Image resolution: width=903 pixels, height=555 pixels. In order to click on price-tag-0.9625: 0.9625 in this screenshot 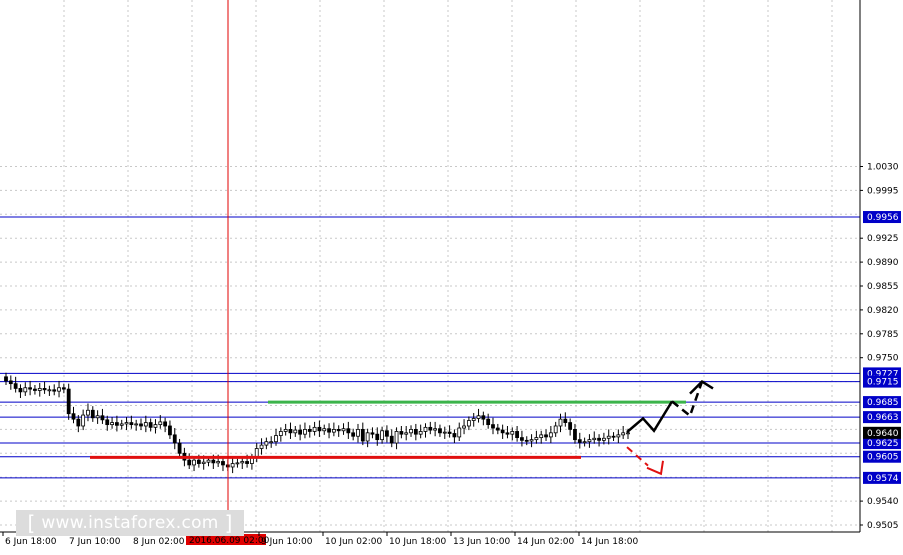, I will do `click(882, 443)`.